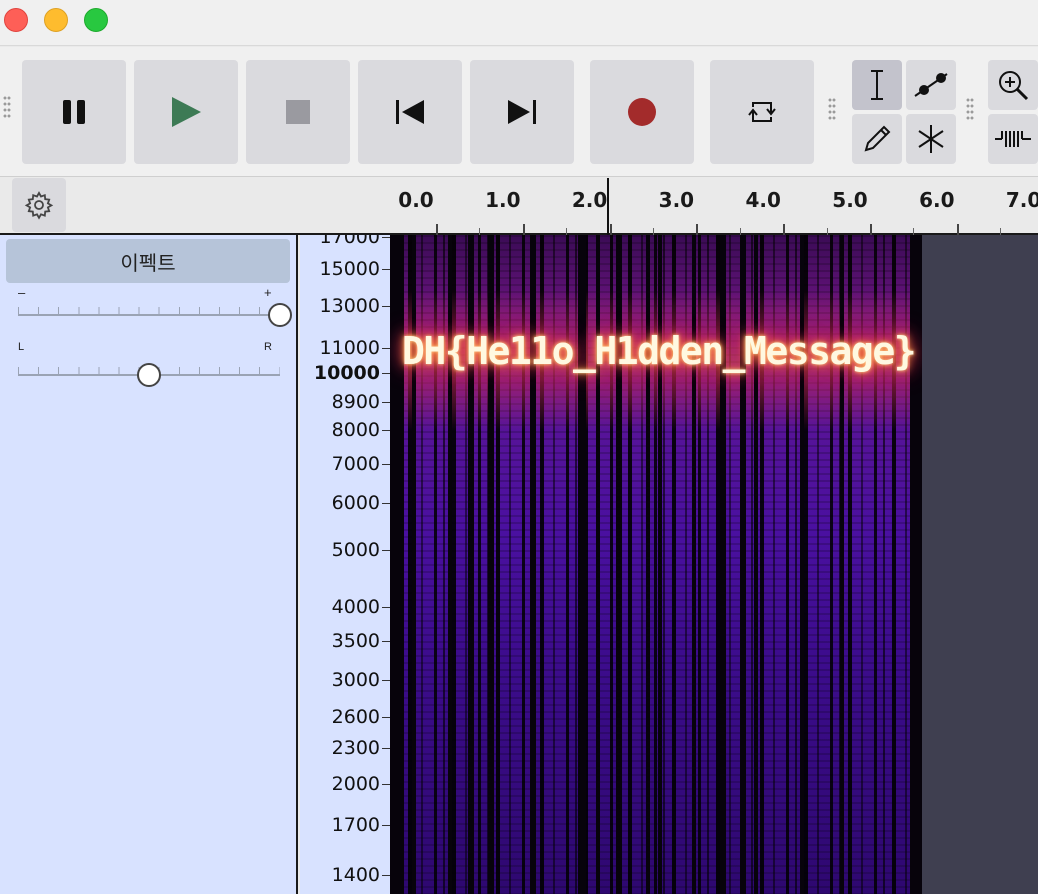 This screenshot has width=1038, height=894. I want to click on multi-tool-button, so click(931, 139).